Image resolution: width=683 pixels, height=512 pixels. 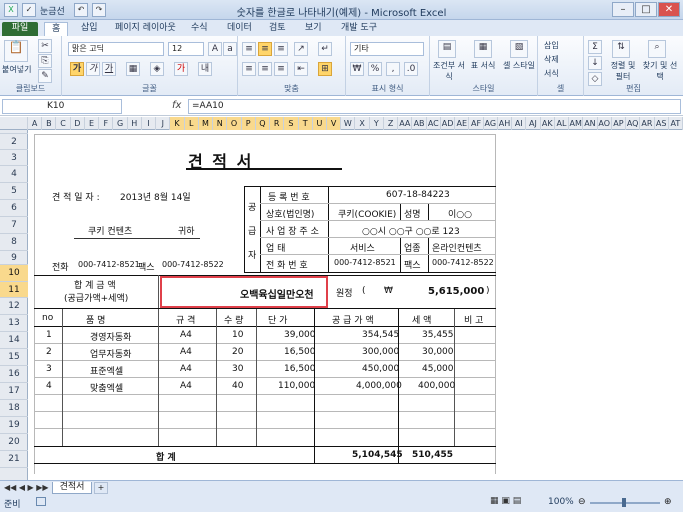 I want to click on row-header-14: 14, so click(x=14, y=340).